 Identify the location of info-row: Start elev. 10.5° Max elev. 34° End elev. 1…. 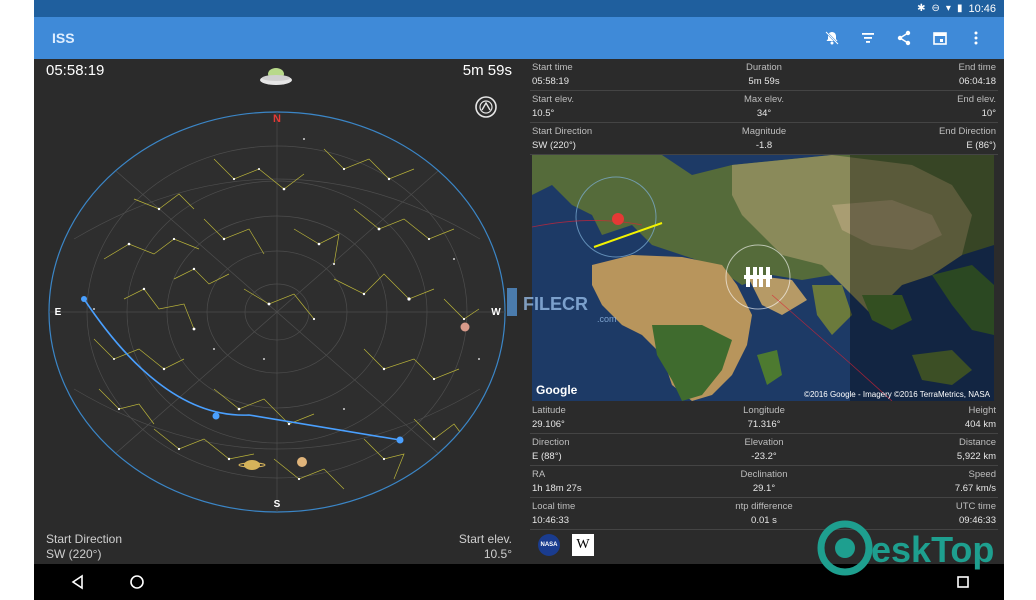
(764, 107).